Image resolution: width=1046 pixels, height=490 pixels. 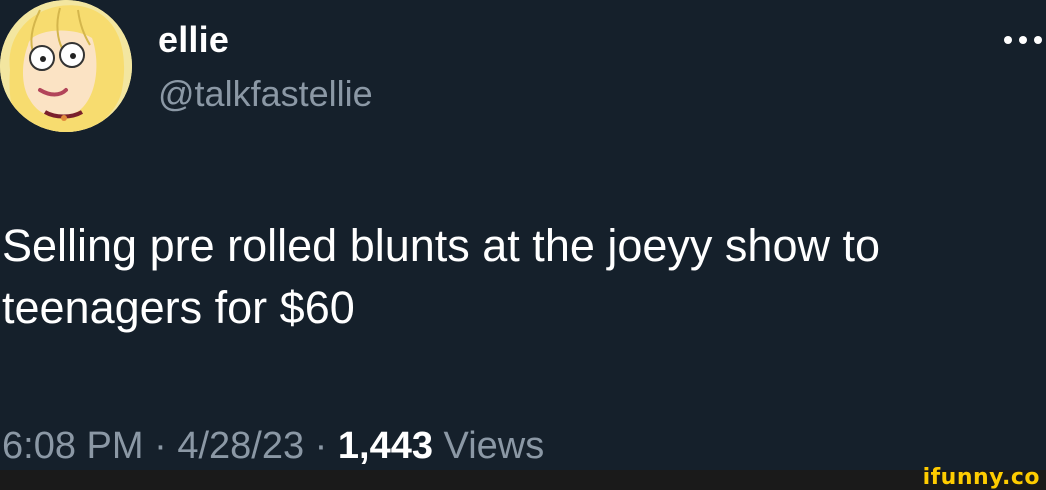 What do you see at coordinates (73, 446) in the screenshot?
I see `tweet-time: 6:08 PM` at bounding box center [73, 446].